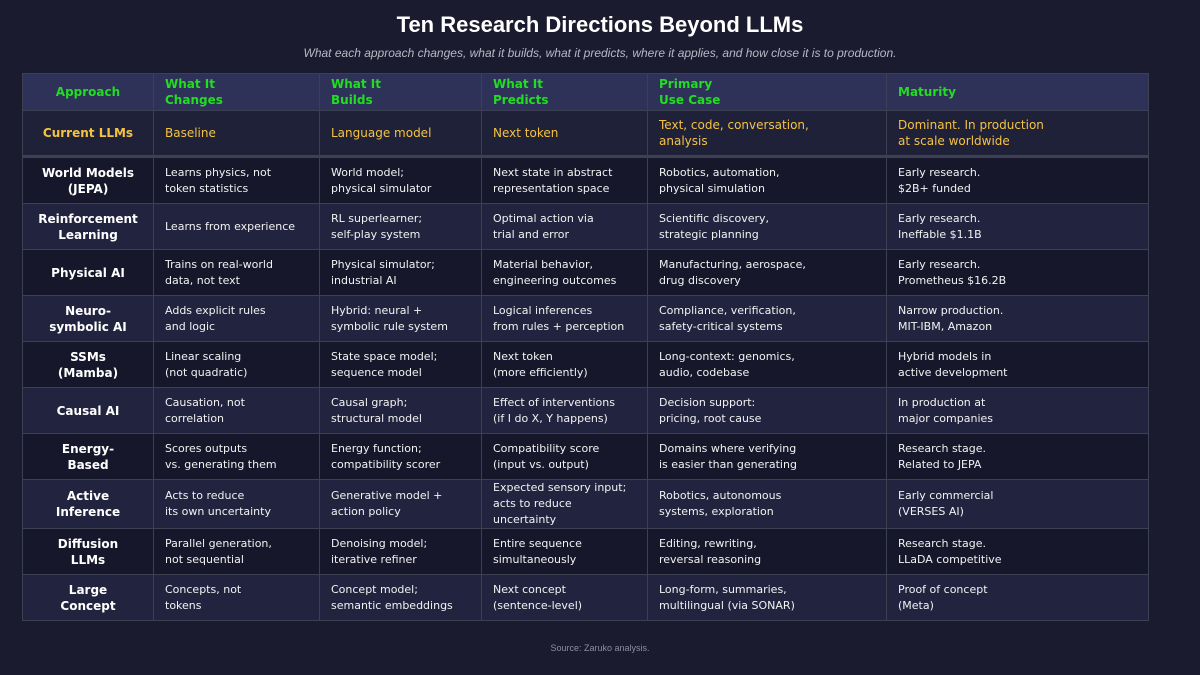 The image size is (1200, 675). I want to click on column-header-builds: What It Builds, so click(400, 92).